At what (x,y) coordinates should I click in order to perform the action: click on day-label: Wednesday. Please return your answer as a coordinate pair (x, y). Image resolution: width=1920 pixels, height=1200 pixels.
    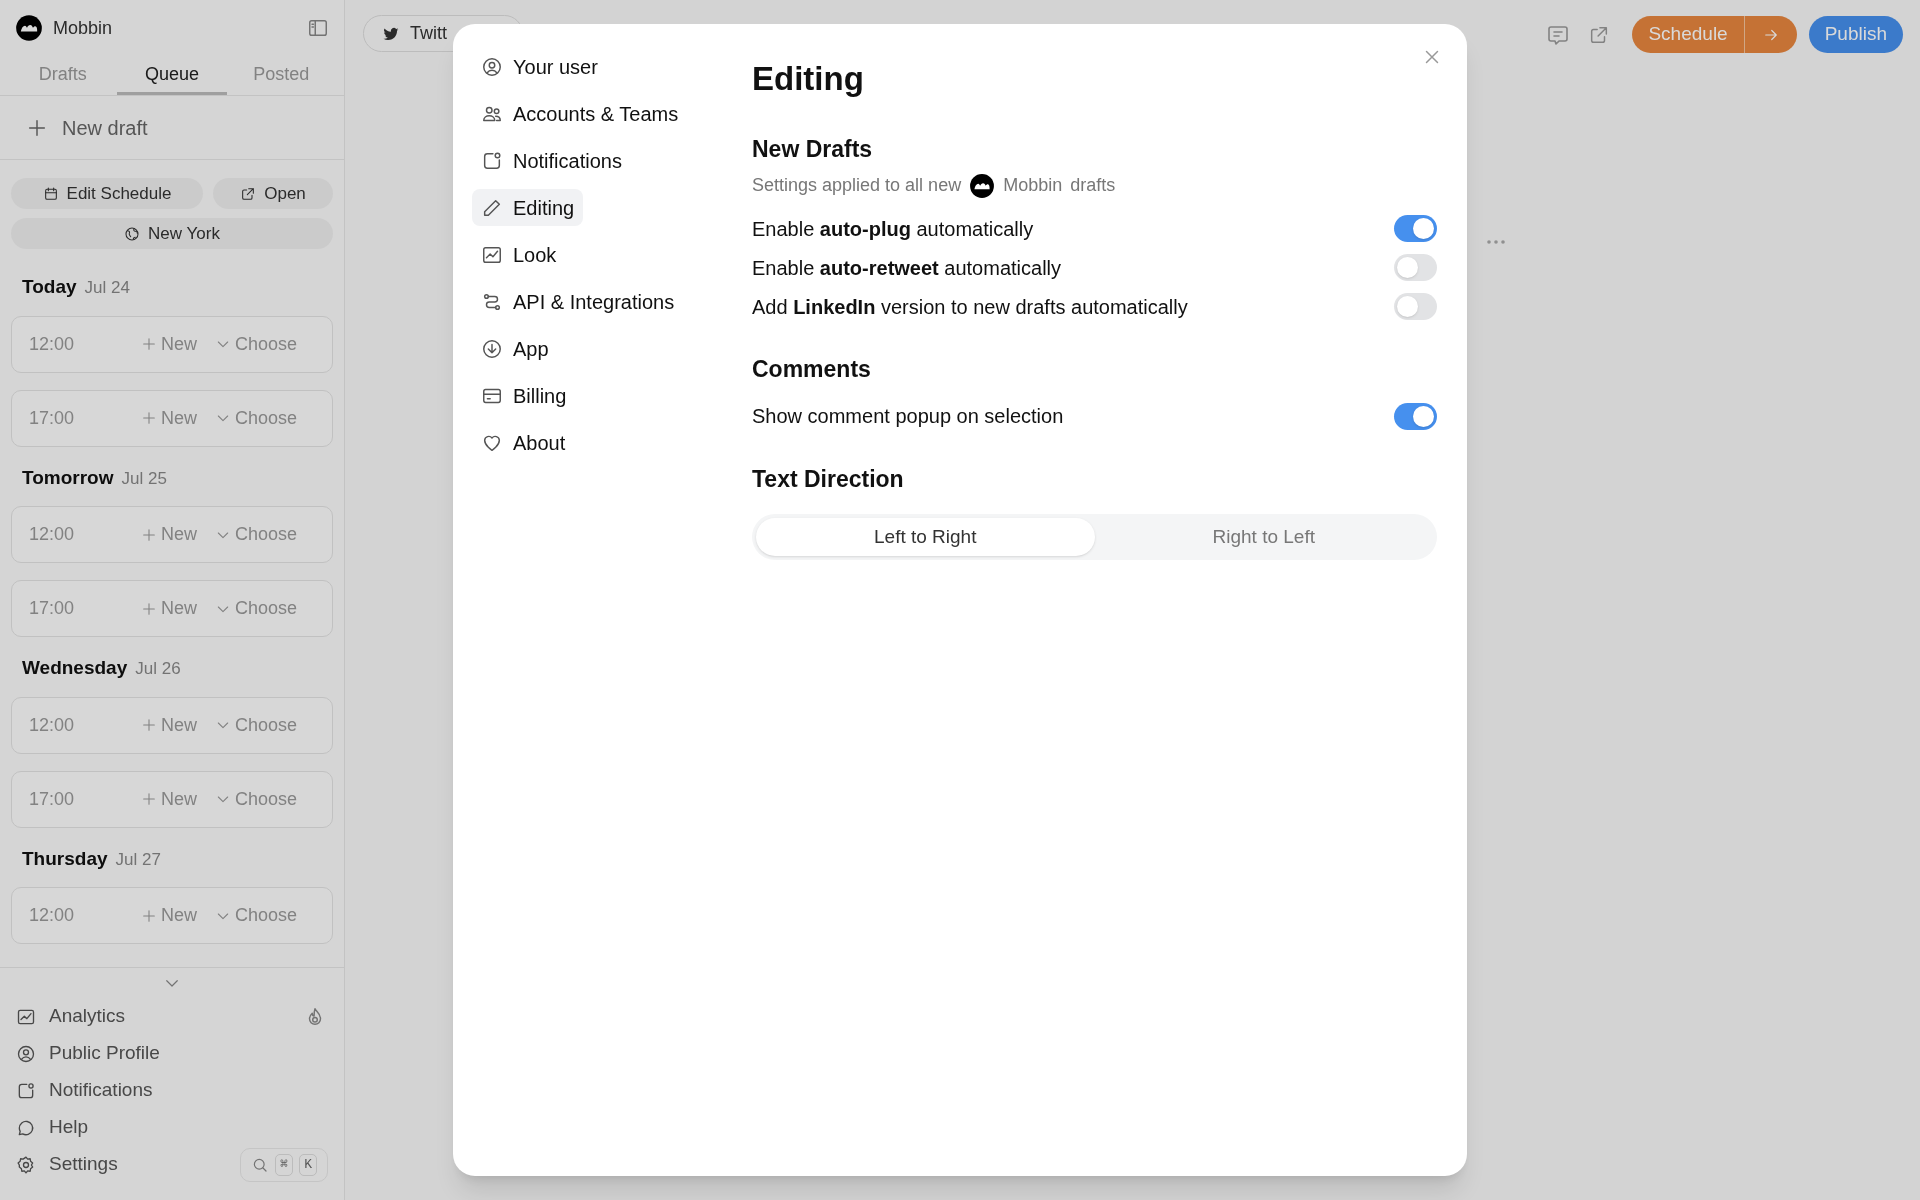
    Looking at the image, I should click on (75, 668).